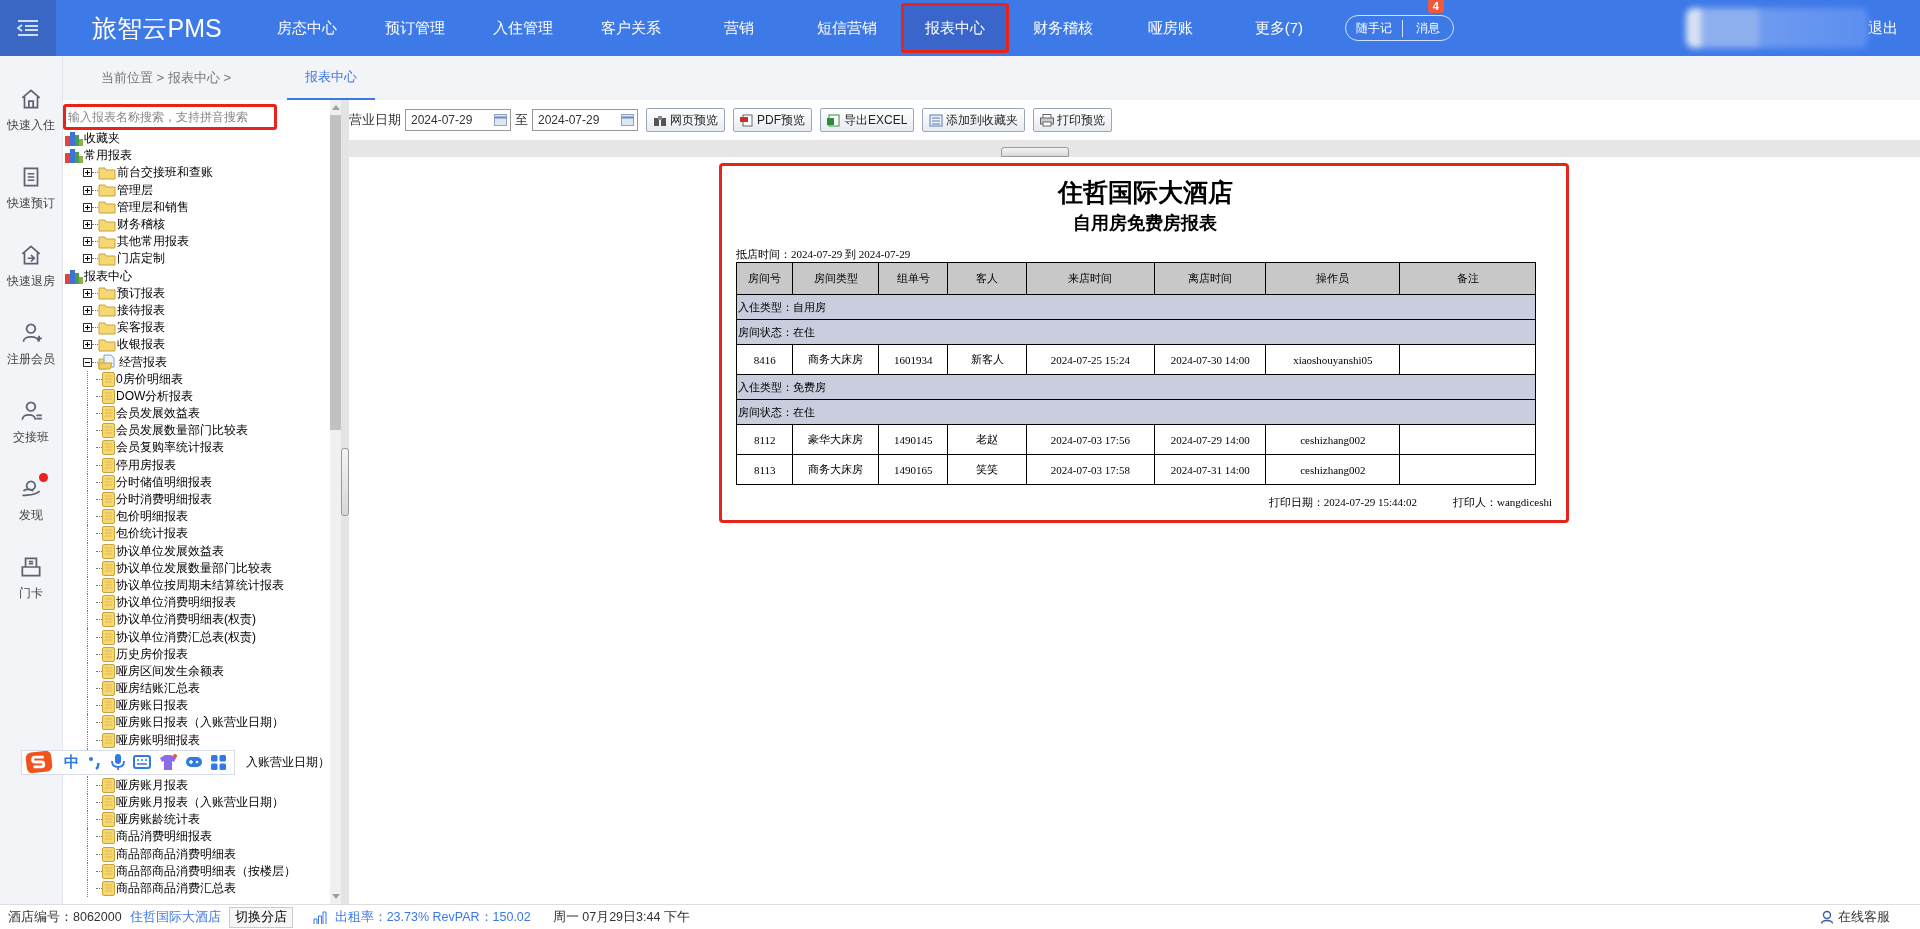 Image resolution: width=1920 pixels, height=929 pixels. What do you see at coordinates (1278, 28) in the screenshot?
I see `nav-tab: 更多(7)` at bounding box center [1278, 28].